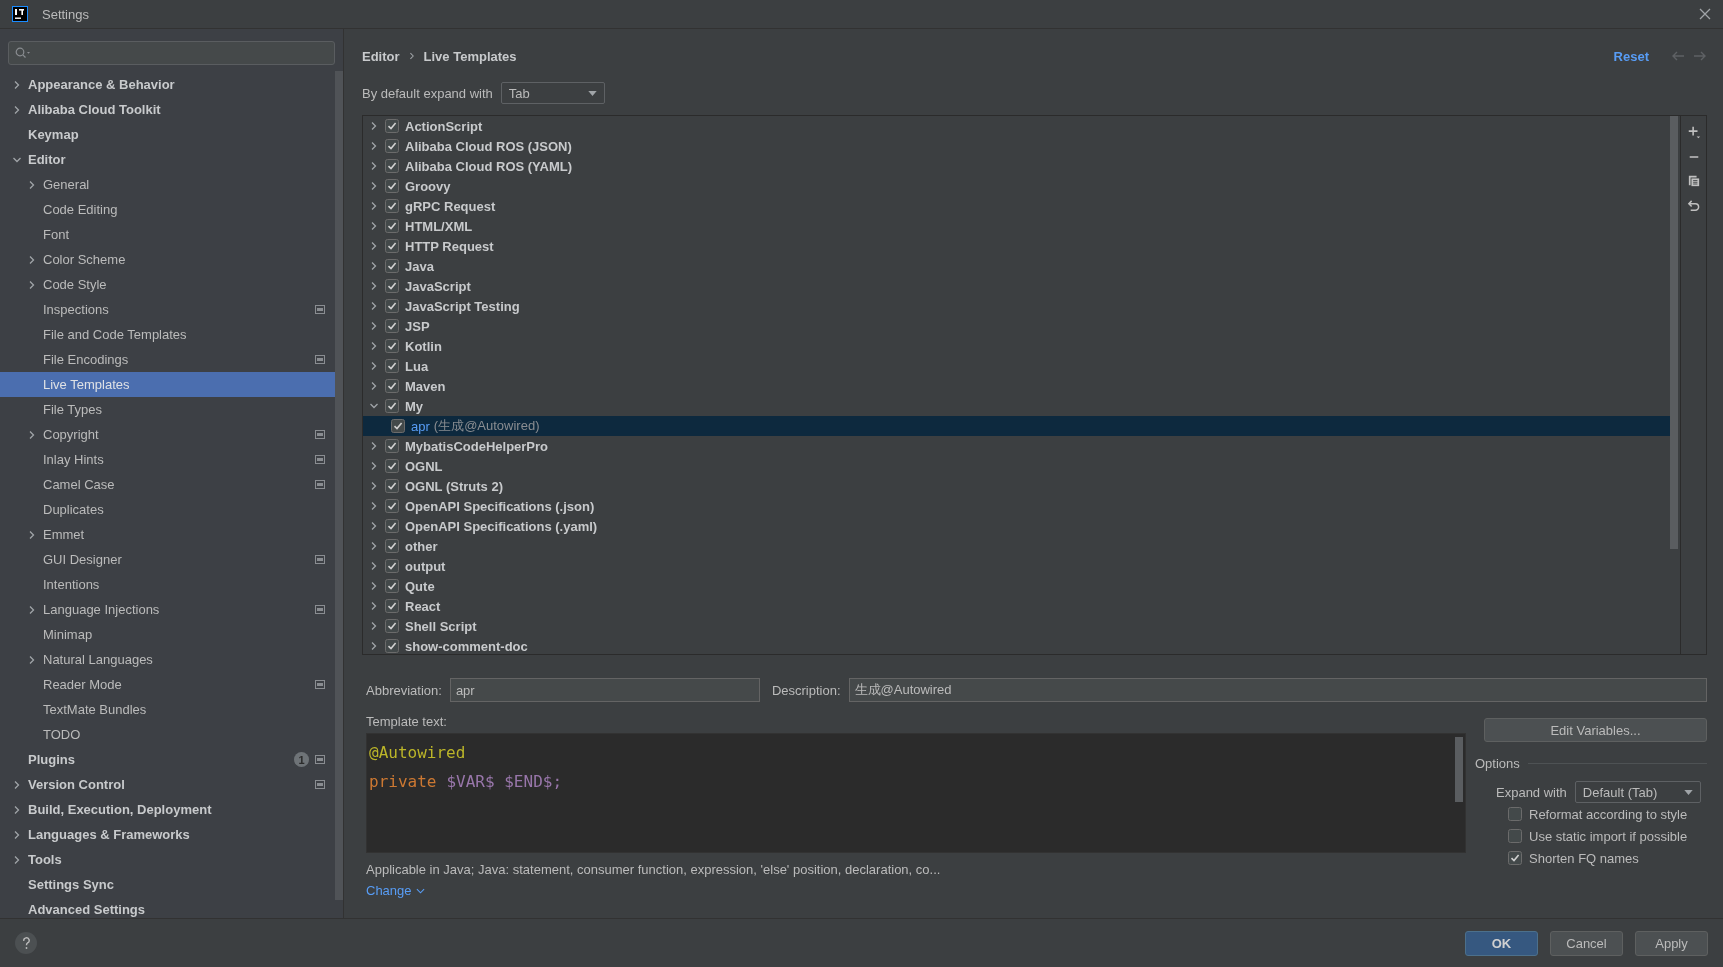 The height and width of the screenshot is (967, 1723). Describe the element at coordinates (1016, 406) in the screenshot. I see `template-group-row: My` at that location.